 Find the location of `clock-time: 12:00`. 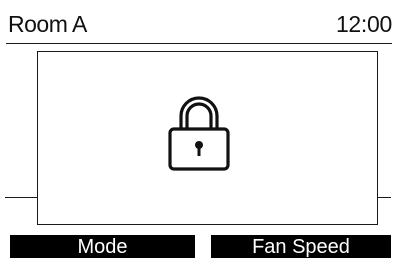

clock-time: 12:00 is located at coordinates (363, 24).